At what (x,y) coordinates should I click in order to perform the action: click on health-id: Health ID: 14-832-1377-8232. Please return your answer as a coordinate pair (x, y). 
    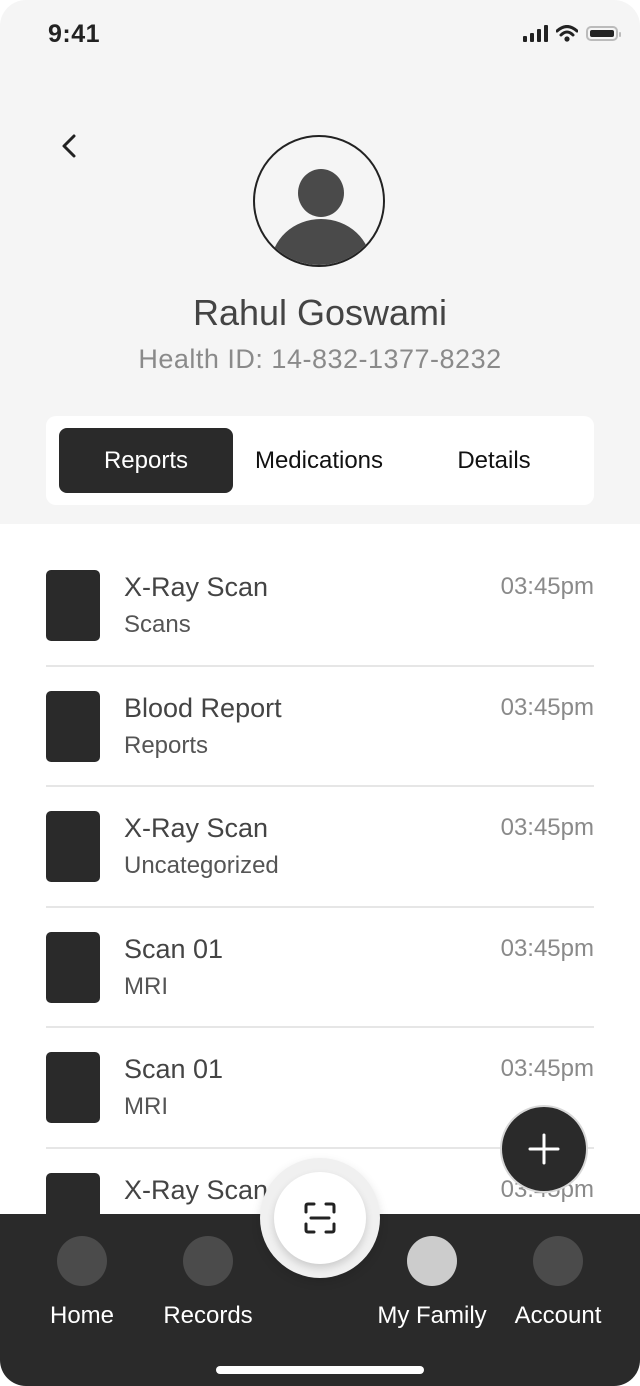
    Looking at the image, I should click on (320, 359).